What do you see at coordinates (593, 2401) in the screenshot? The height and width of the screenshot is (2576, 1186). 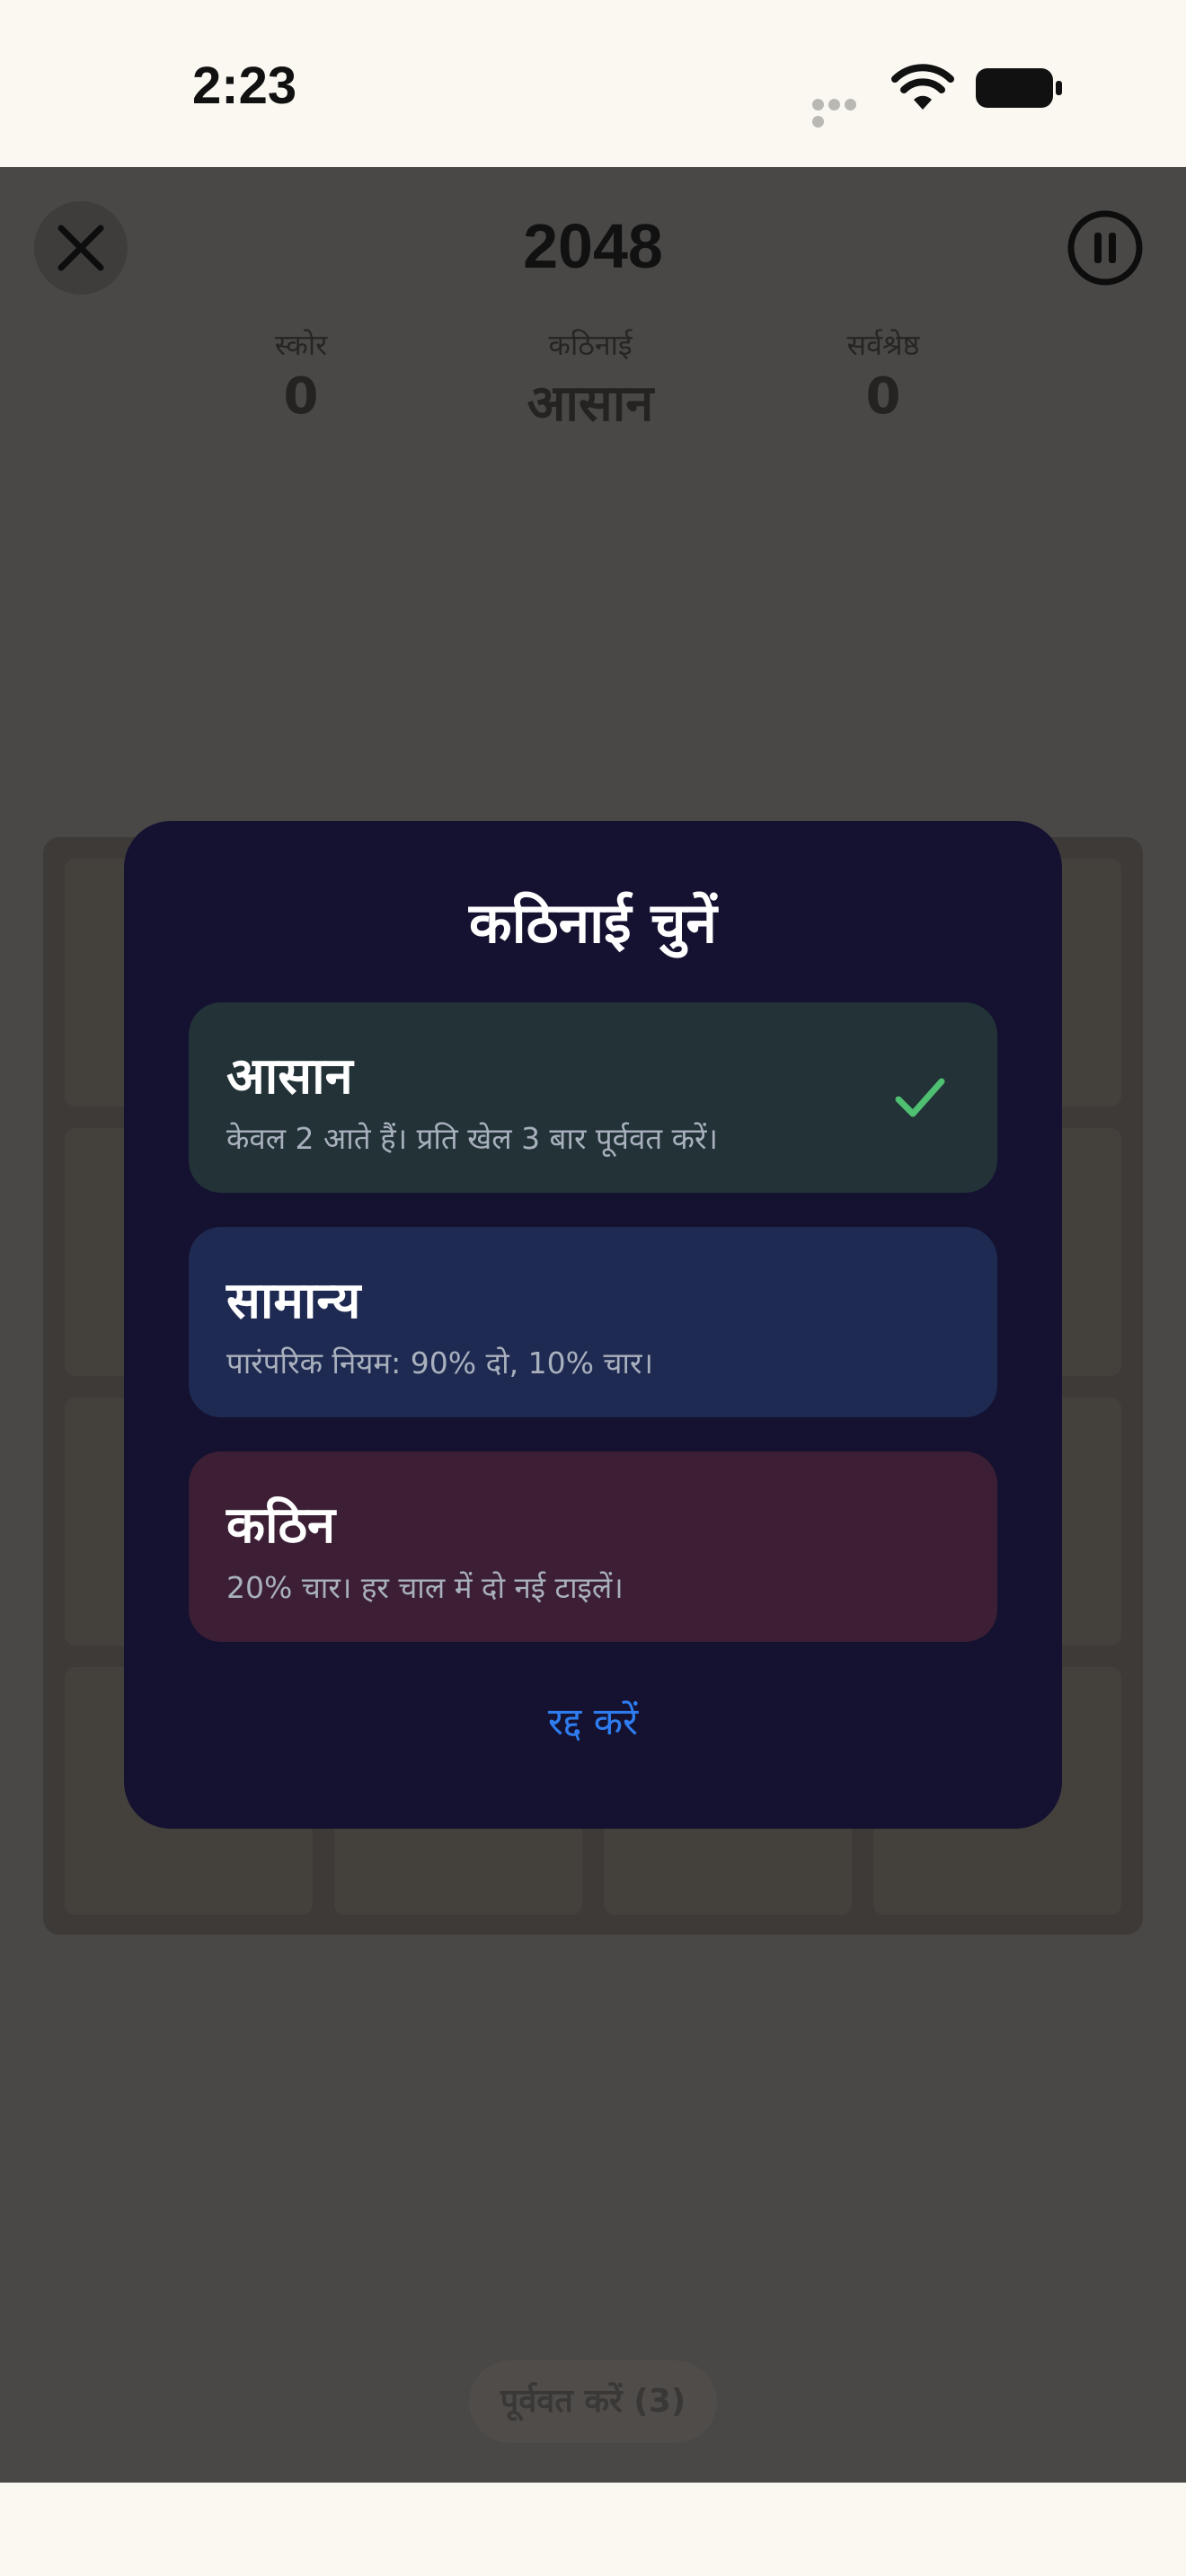 I see `undo-button: पूर्ववत करें (3)` at bounding box center [593, 2401].